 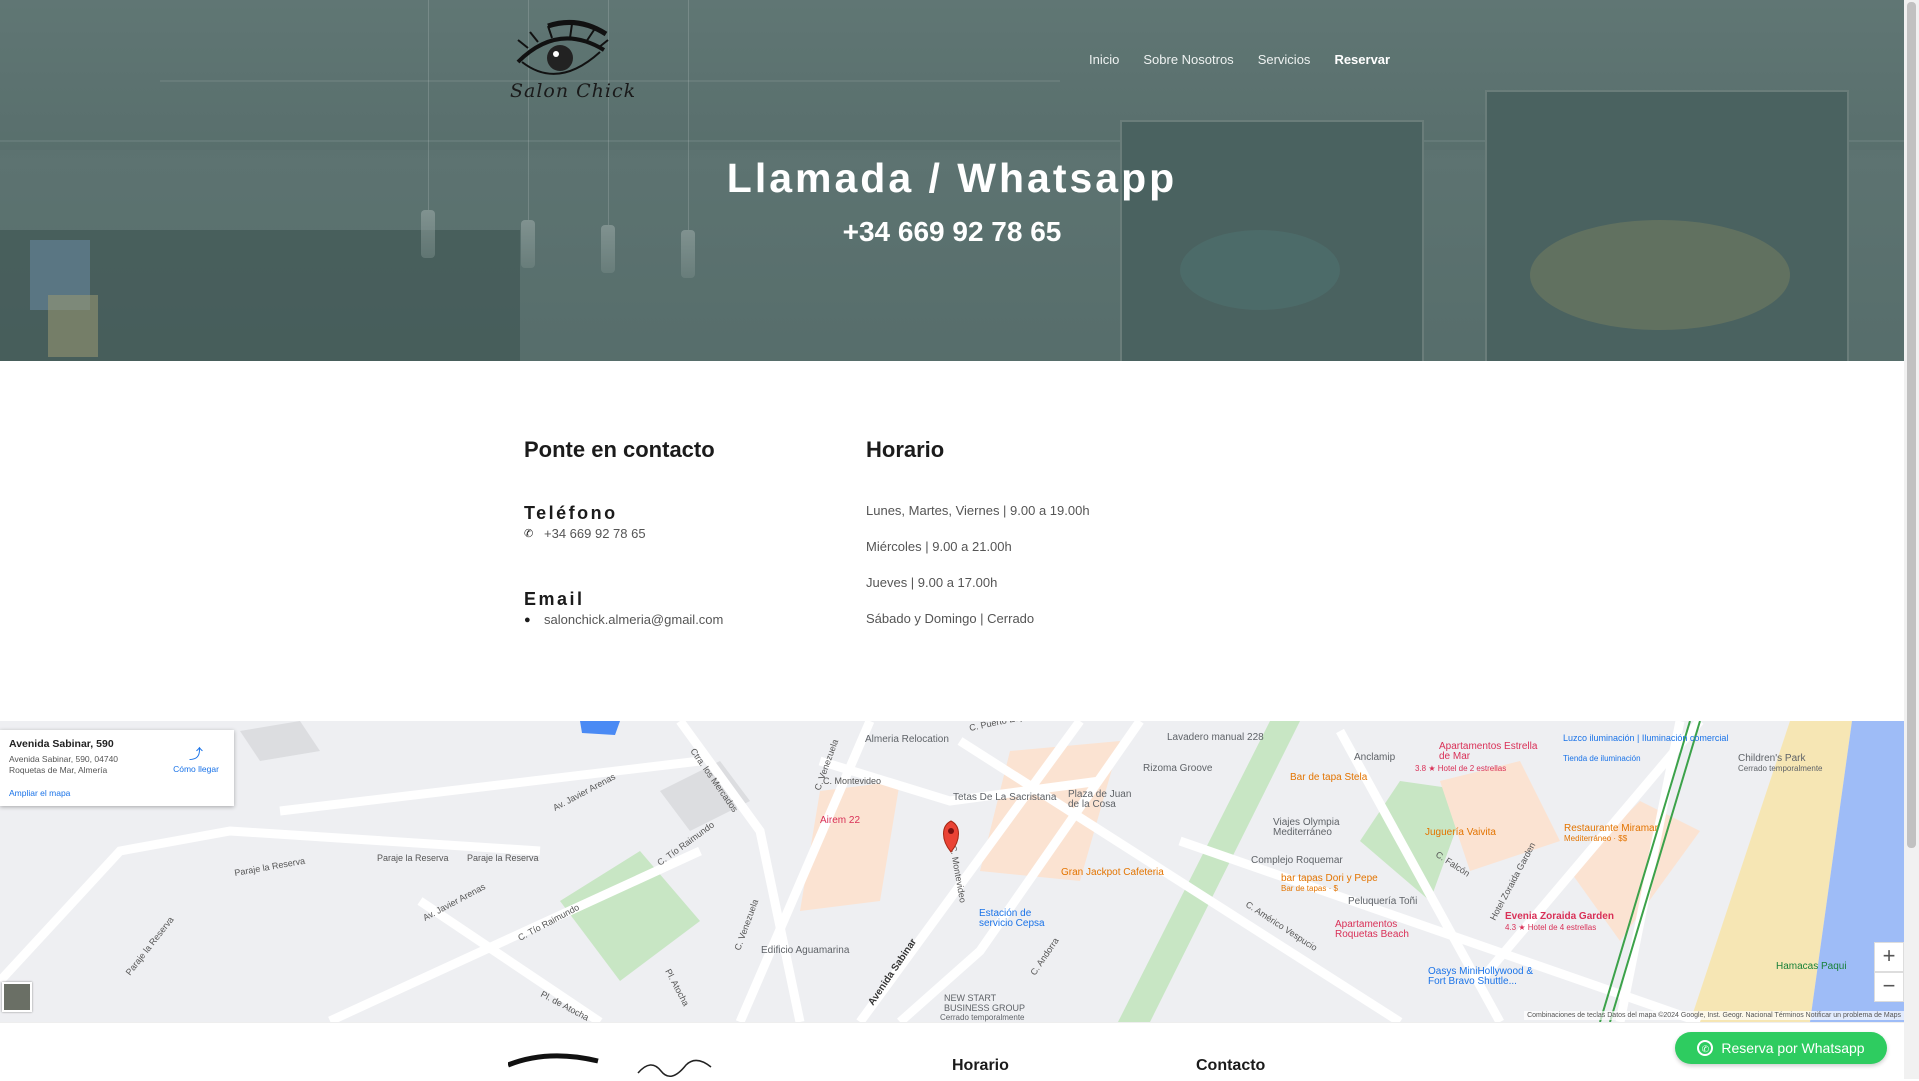 I want to click on poi-label: Peluquería Toñi, so click(x=1382, y=901).